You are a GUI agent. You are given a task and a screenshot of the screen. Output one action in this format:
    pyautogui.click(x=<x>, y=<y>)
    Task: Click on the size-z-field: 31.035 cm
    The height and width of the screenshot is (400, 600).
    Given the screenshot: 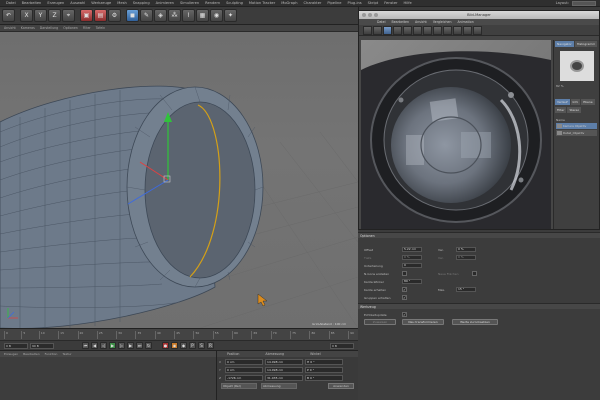 What is the action you would take?
    pyautogui.click(x=284, y=377)
    